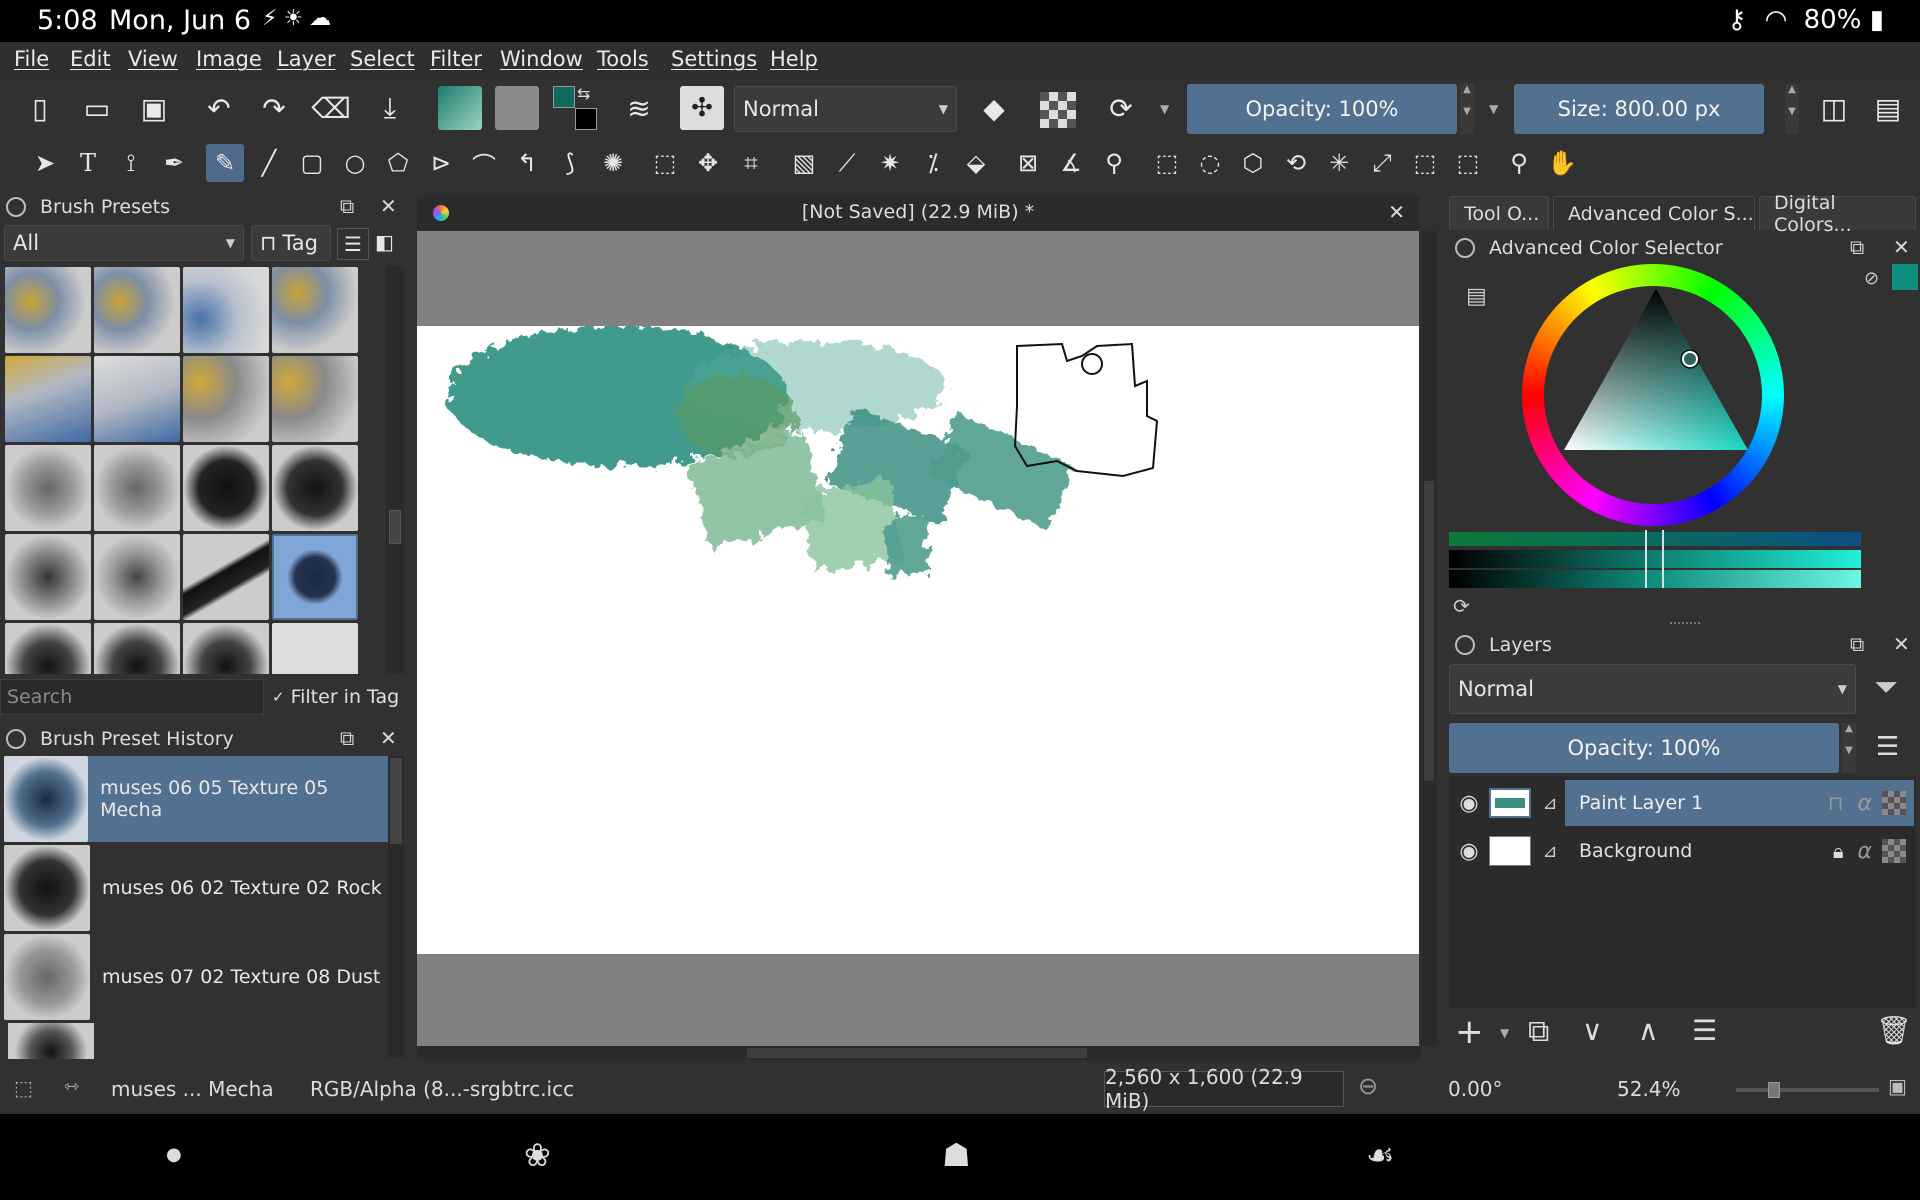  I want to click on preset-scrollbar, so click(395, 470).